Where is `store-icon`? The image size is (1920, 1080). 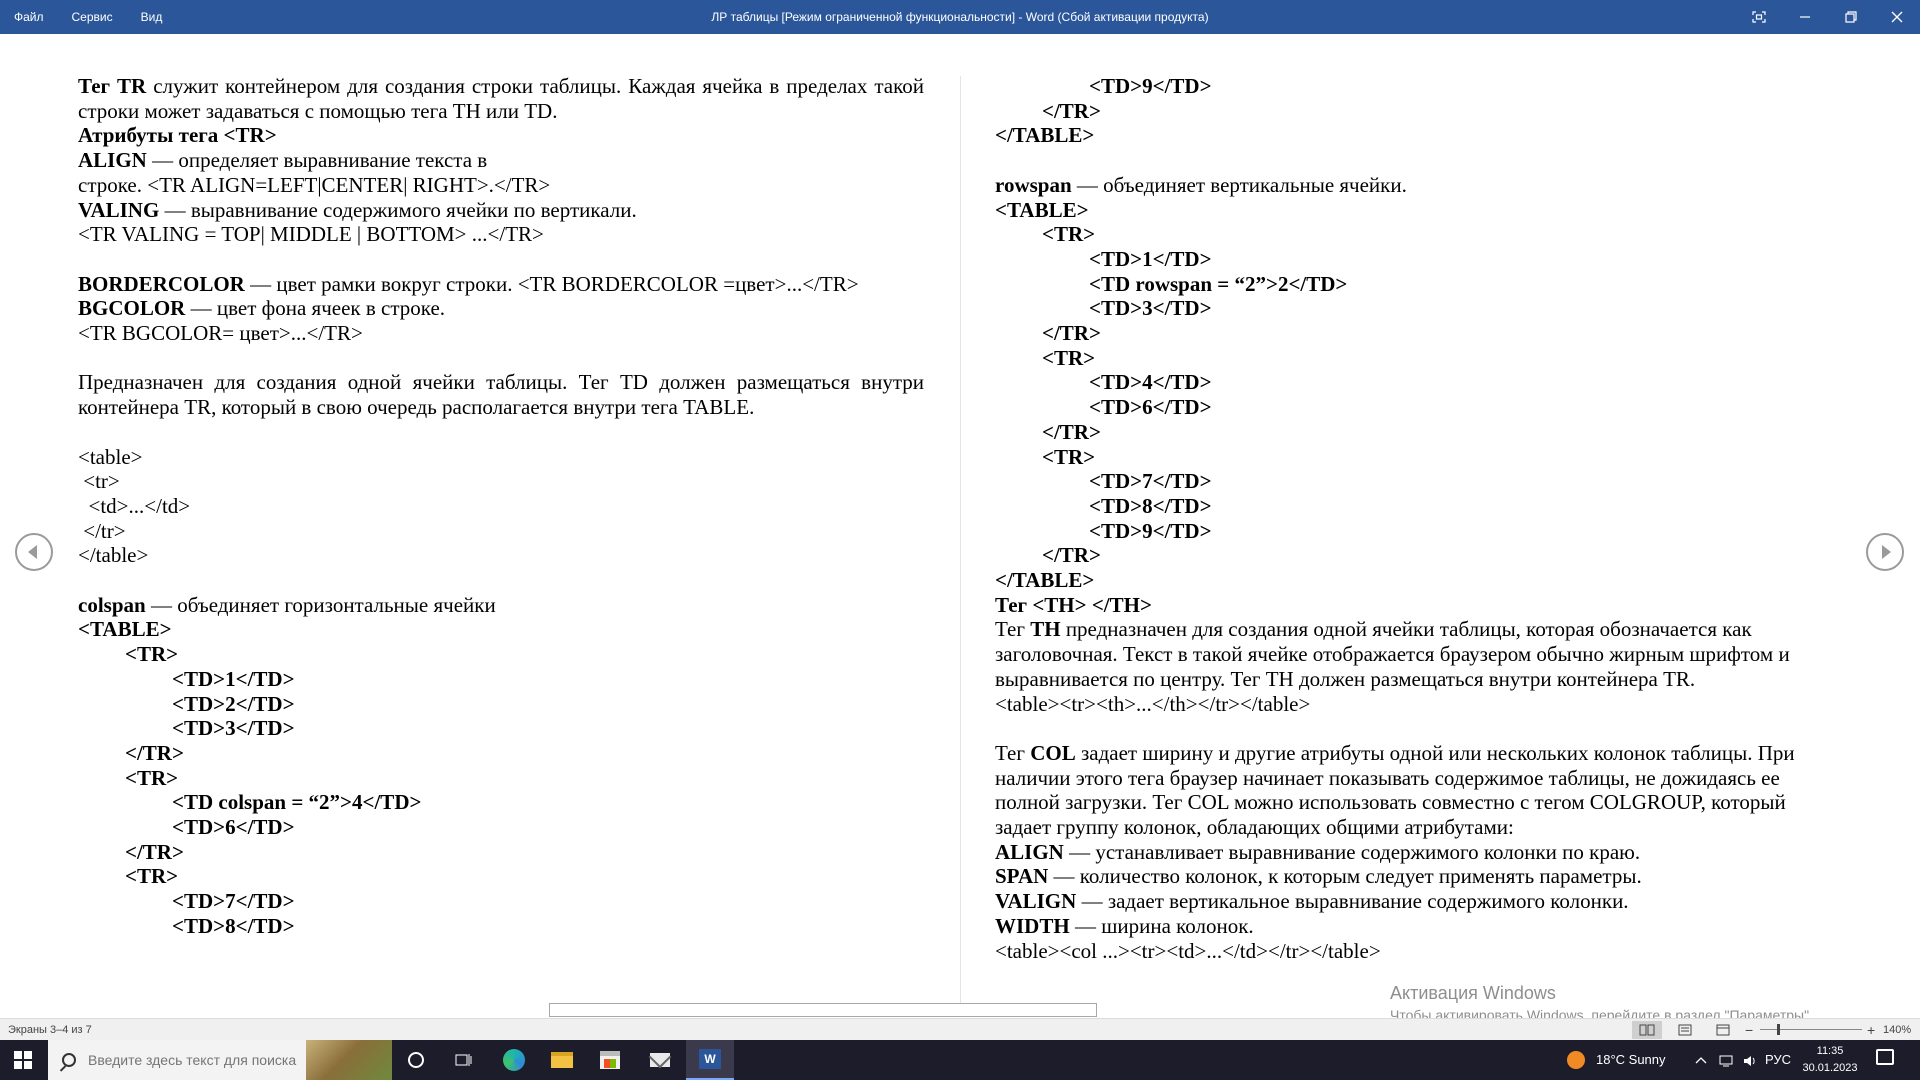 store-icon is located at coordinates (610, 1060).